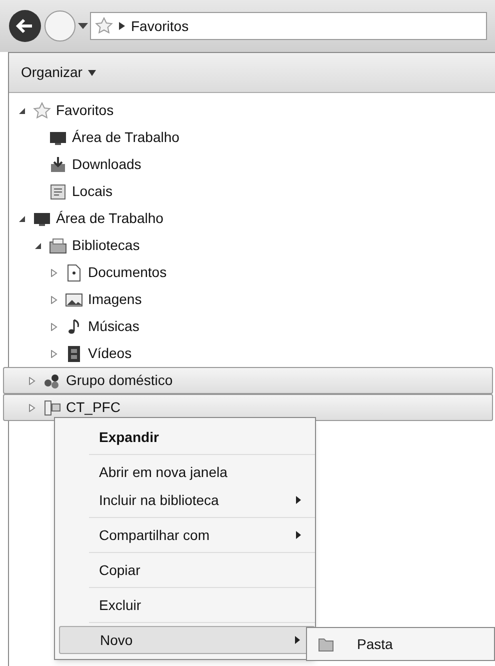 Image resolution: width=495 pixels, height=666 pixels. What do you see at coordinates (119, 380) in the screenshot?
I see `tree-item-label: Grupo doméstico` at bounding box center [119, 380].